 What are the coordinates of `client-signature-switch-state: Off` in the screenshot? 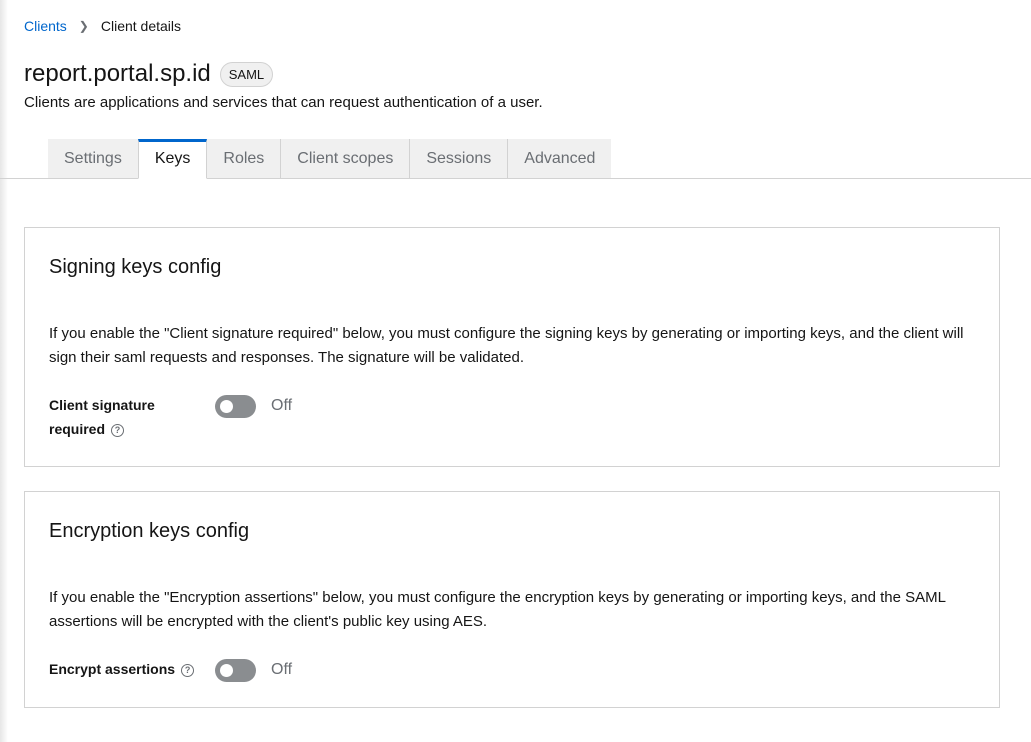 It's located at (282, 405).